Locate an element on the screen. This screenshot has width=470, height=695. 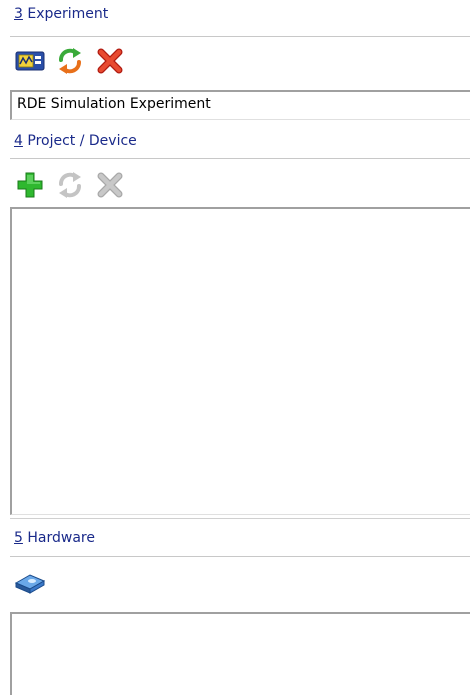
section-splitter is located at coordinates (240, 518).